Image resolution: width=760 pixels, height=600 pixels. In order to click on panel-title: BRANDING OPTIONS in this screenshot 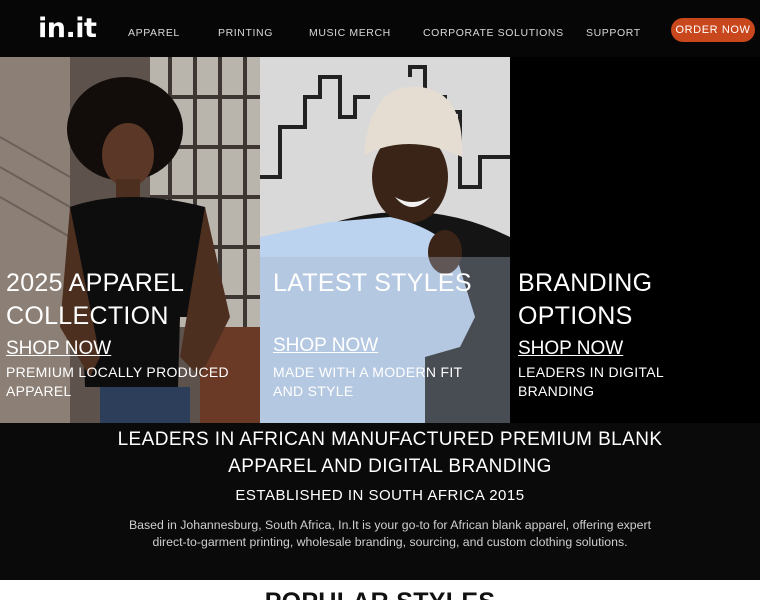, I will do `click(585, 299)`.